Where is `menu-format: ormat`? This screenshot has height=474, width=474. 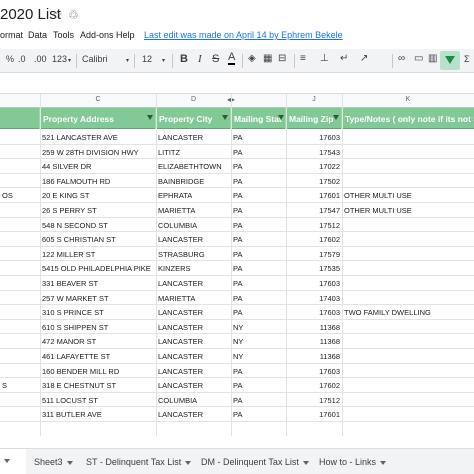
menu-format: ormat is located at coordinates (11, 35).